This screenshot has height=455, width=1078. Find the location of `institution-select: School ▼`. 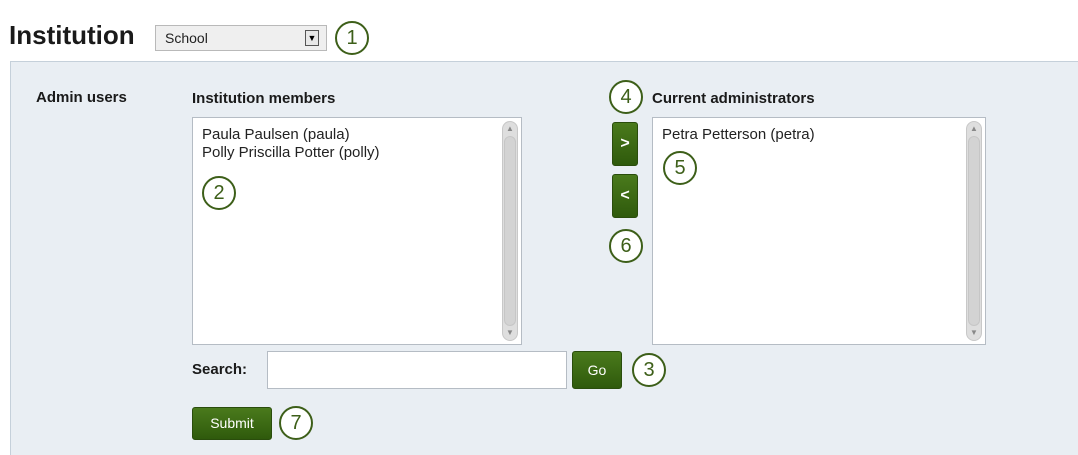

institution-select: School ▼ is located at coordinates (241, 38).